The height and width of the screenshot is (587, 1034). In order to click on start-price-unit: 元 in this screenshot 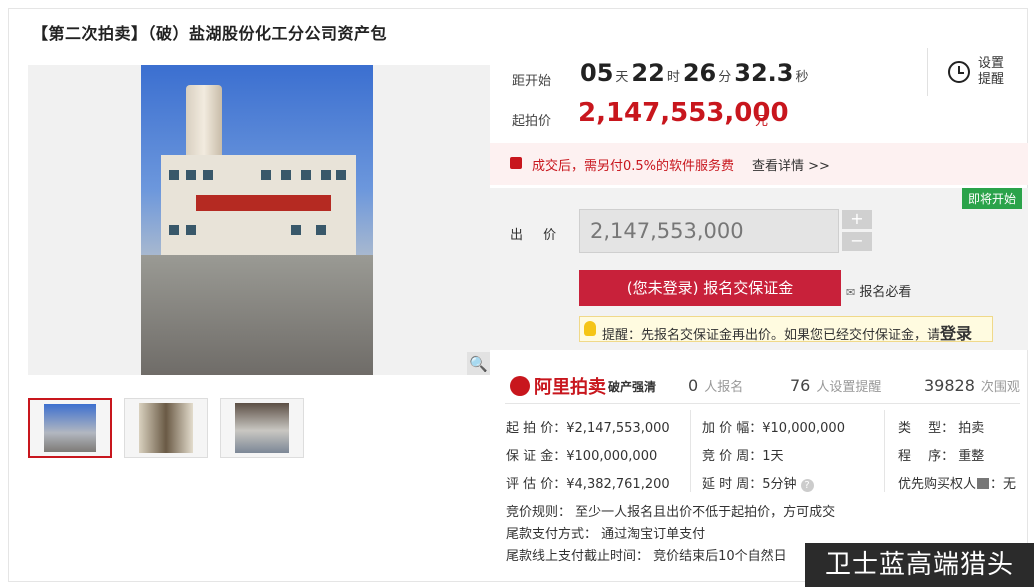, I will do `click(762, 121)`.